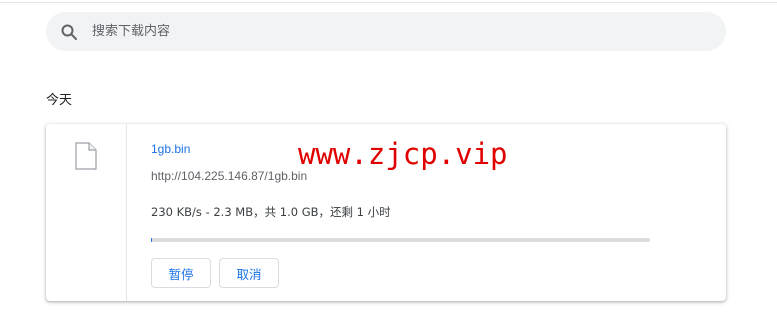 The height and width of the screenshot is (314, 777). What do you see at coordinates (249, 273) in the screenshot?
I see `cancel-button: 取消` at bounding box center [249, 273].